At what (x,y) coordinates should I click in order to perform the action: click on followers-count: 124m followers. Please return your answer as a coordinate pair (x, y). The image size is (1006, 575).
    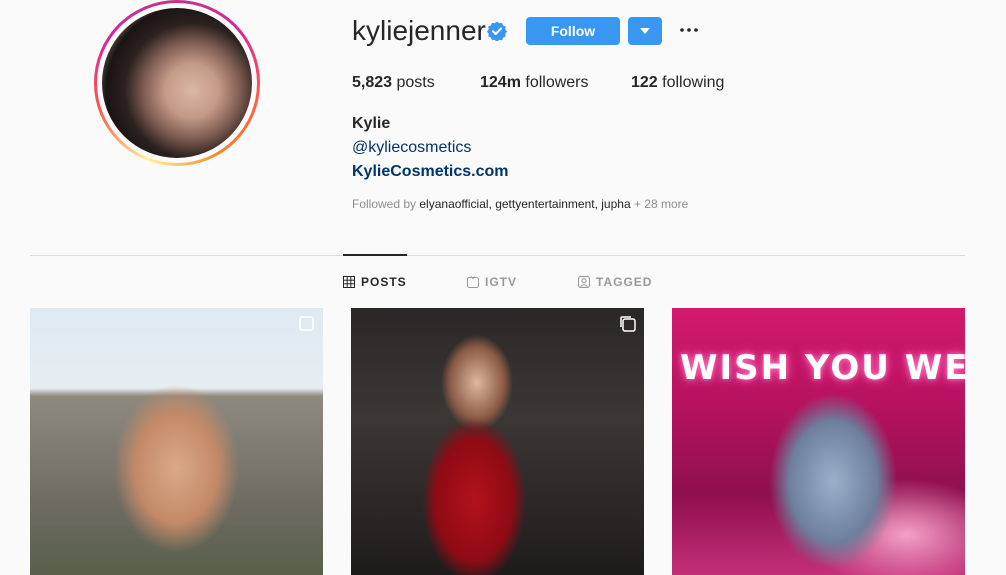
    Looking at the image, I should click on (534, 83).